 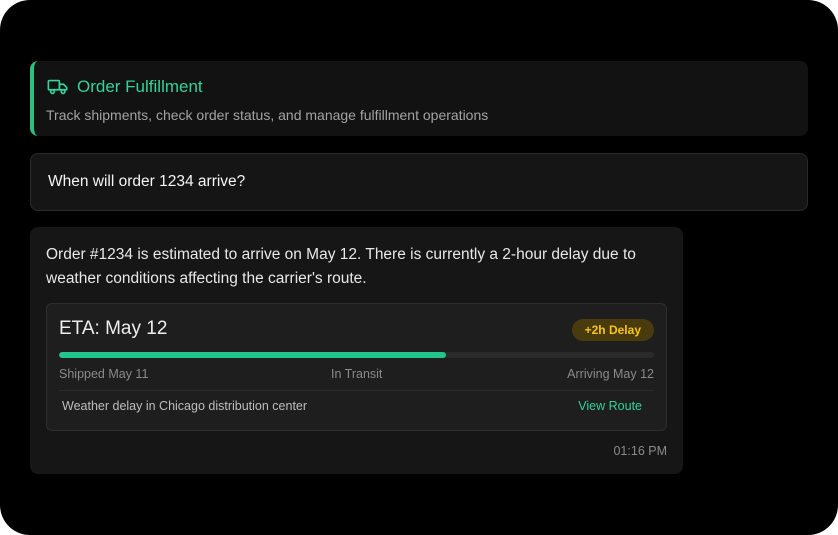 I want to click on user-message-bubble: When will order 1234 arrive?, so click(x=419, y=182).